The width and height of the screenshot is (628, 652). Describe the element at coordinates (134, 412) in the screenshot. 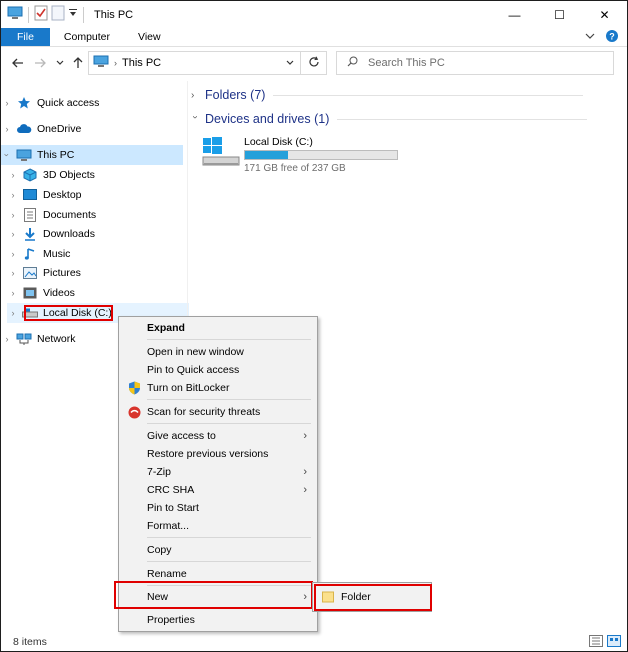

I see `antivirus-icon` at that location.